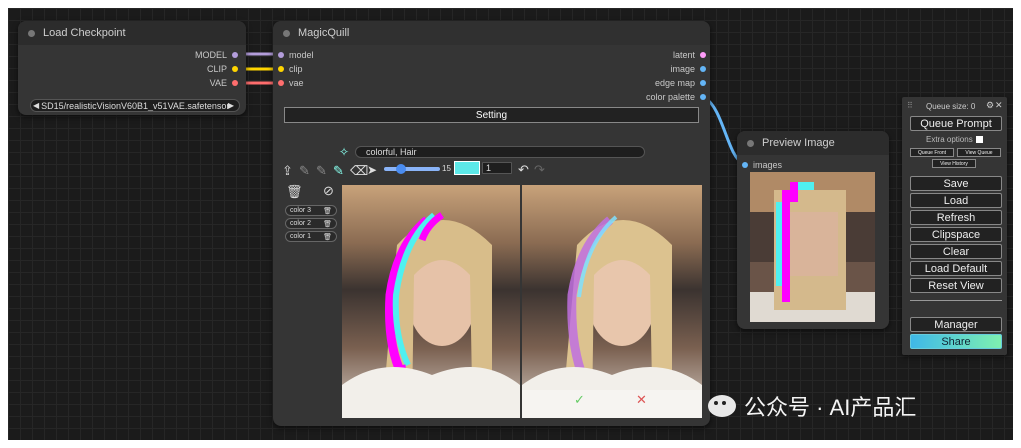 Image resolution: width=1021 pixels, height=448 pixels. What do you see at coordinates (951, 106) in the screenshot?
I see `queue-size-label: Queue size: 0` at bounding box center [951, 106].